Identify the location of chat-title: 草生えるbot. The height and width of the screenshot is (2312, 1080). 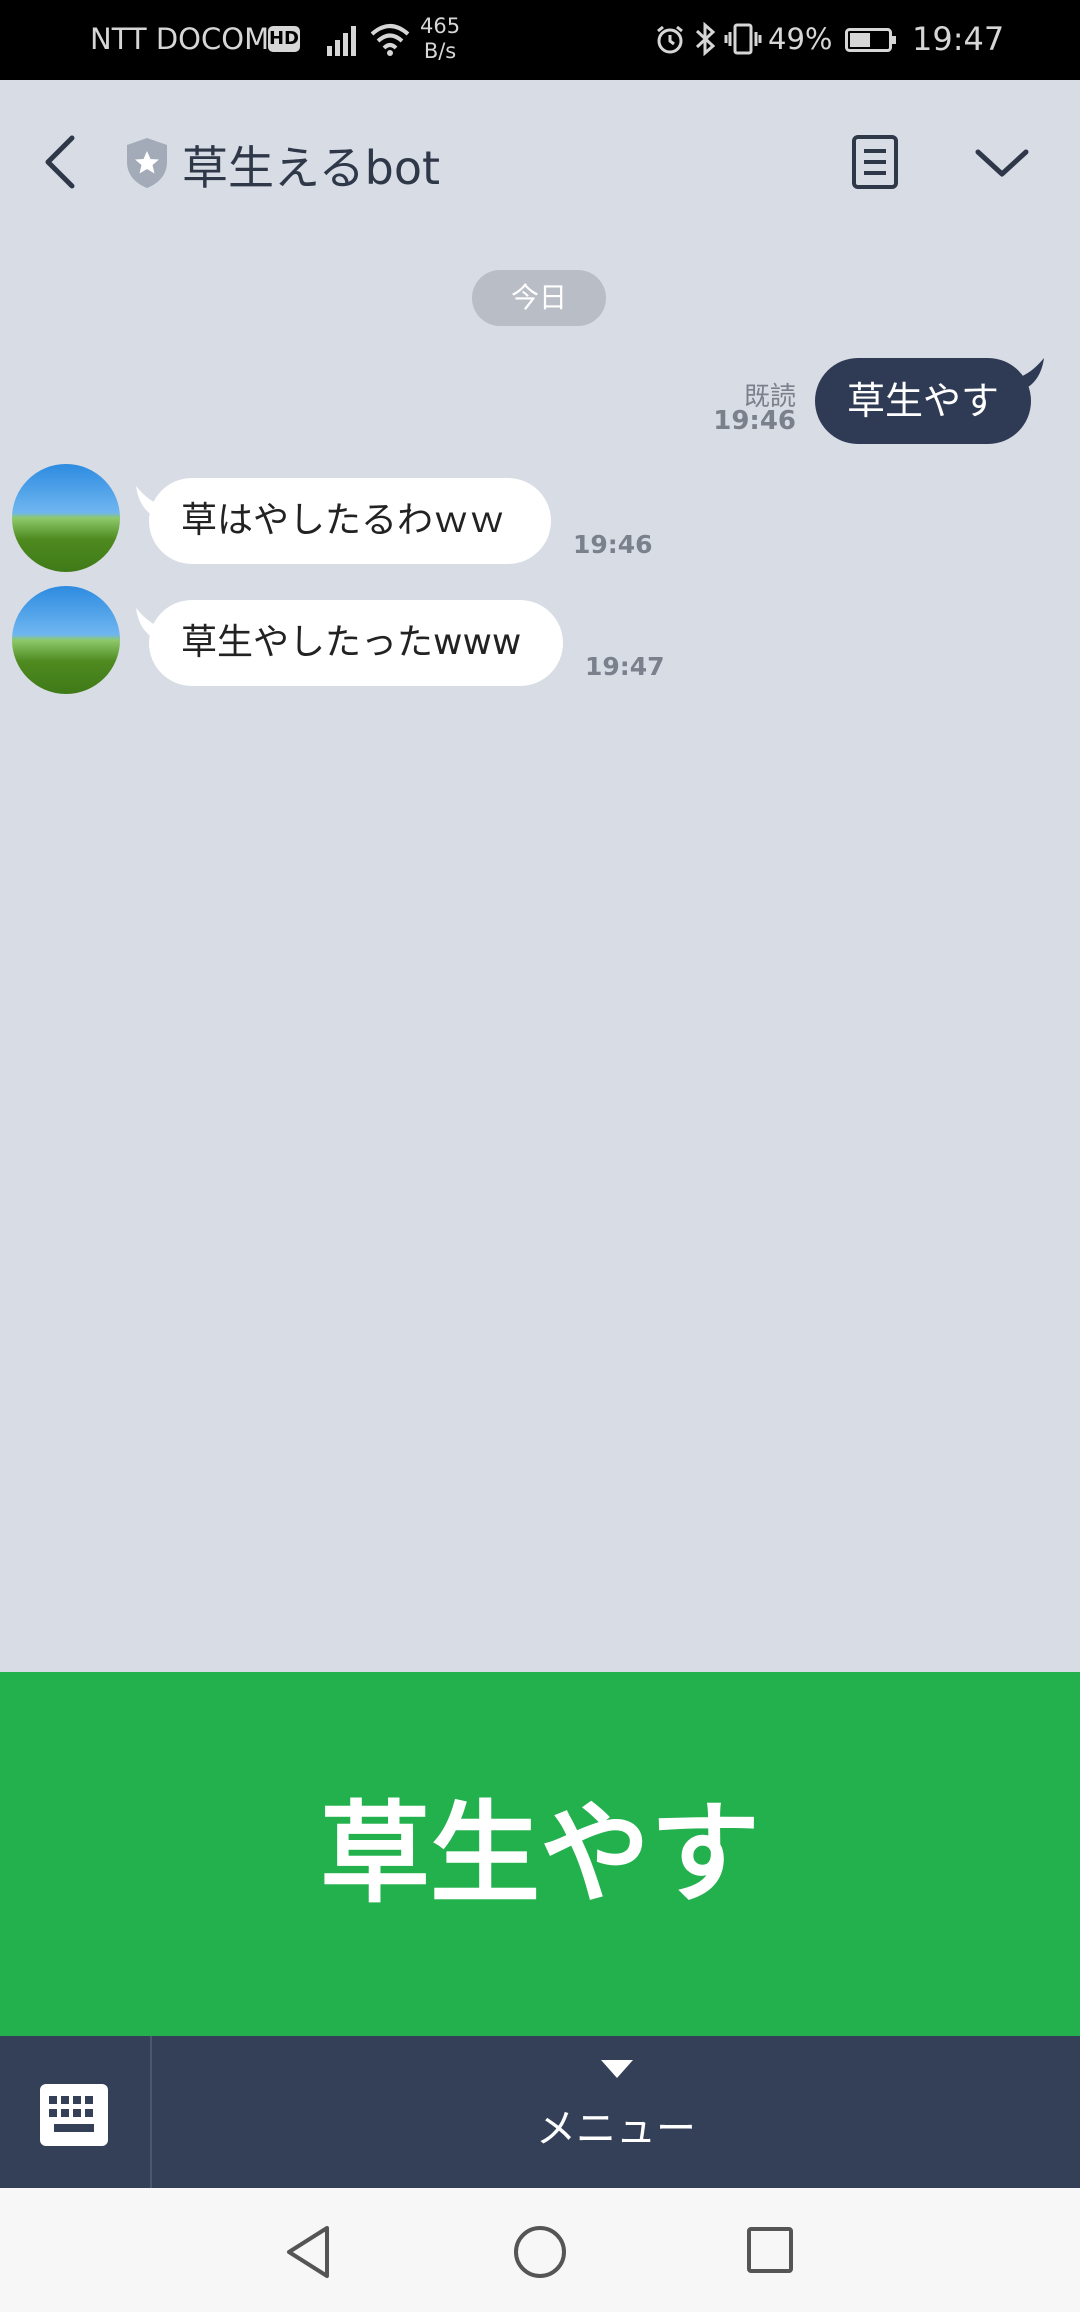
(311, 168).